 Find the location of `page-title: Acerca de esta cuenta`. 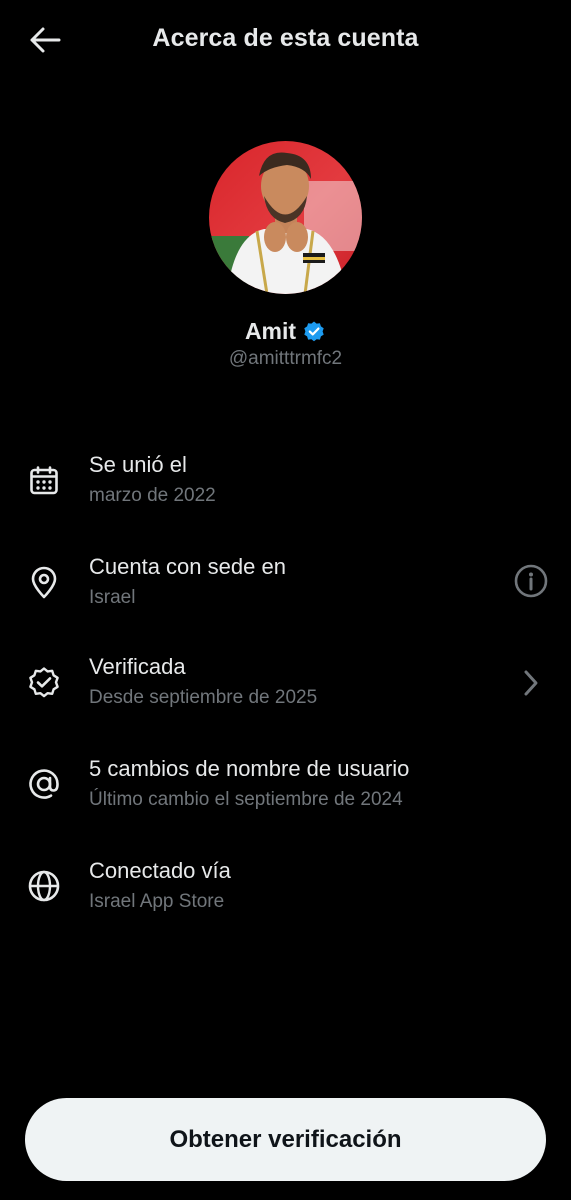

page-title: Acerca de esta cuenta is located at coordinates (285, 38).